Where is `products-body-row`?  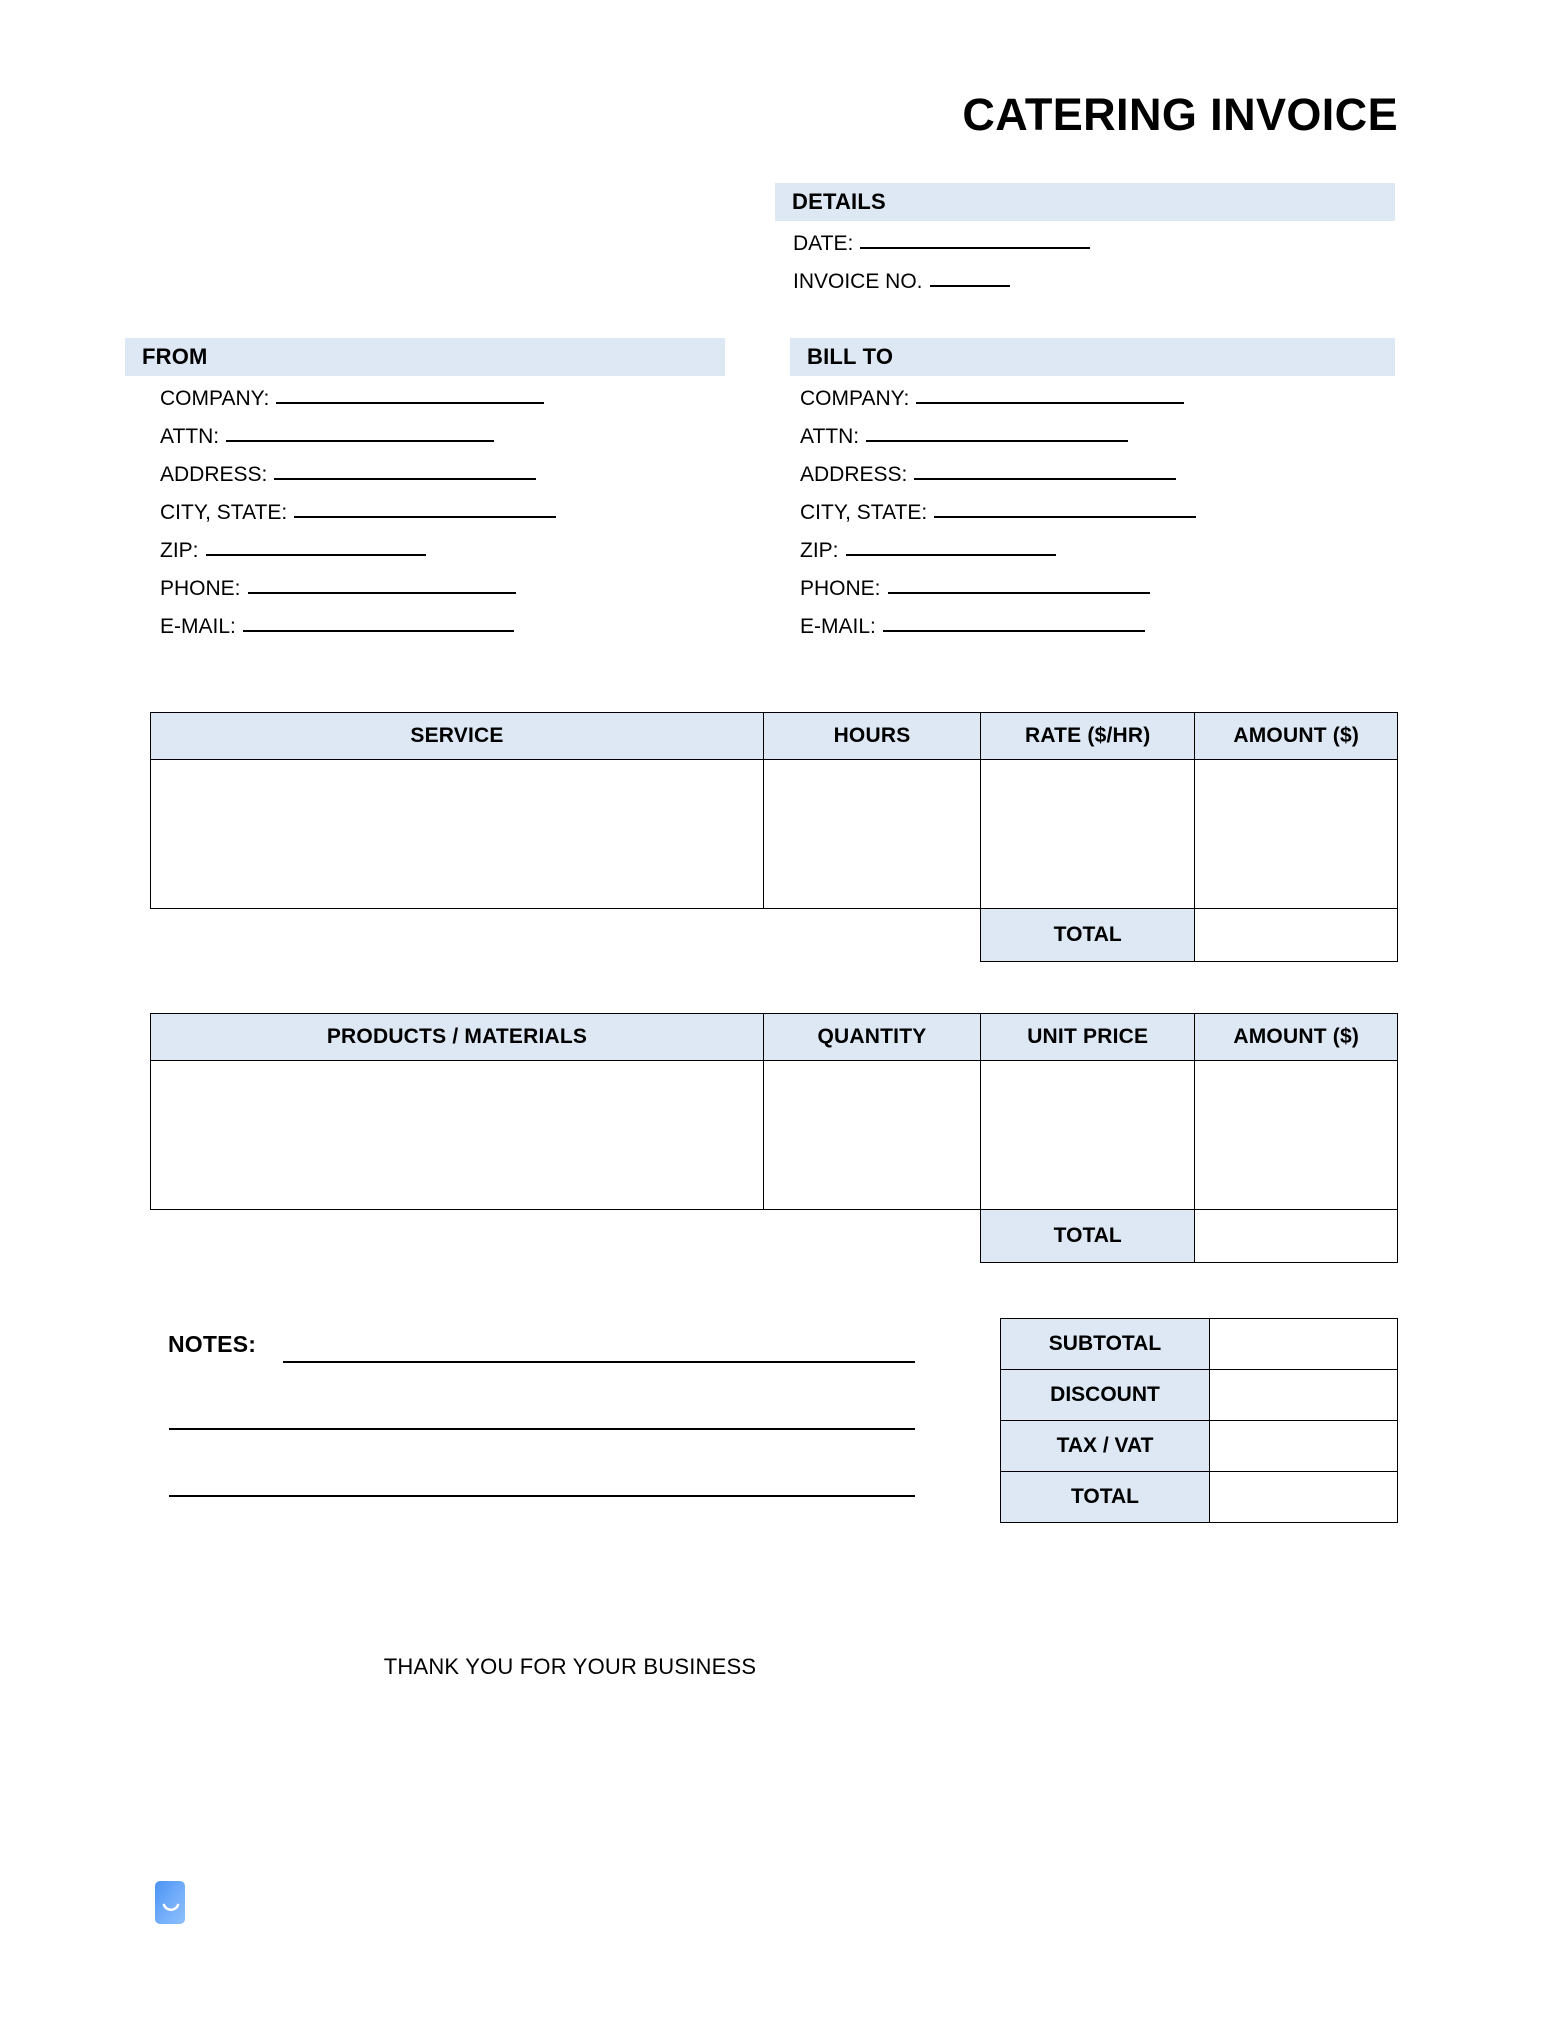
products-body-row is located at coordinates (774, 1135).